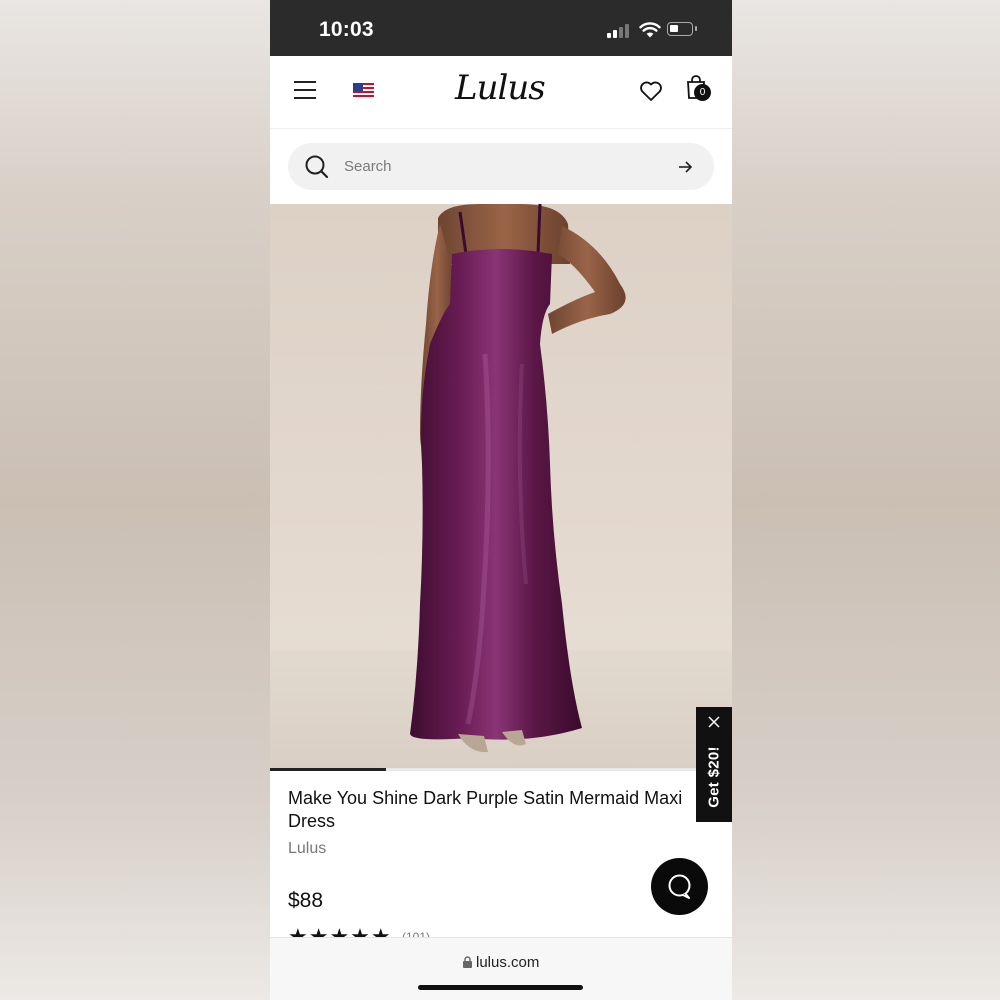 The width and height of the screenshot is (1000, 1000). I want to click on url-text: lulus.com, so click(507, 962).